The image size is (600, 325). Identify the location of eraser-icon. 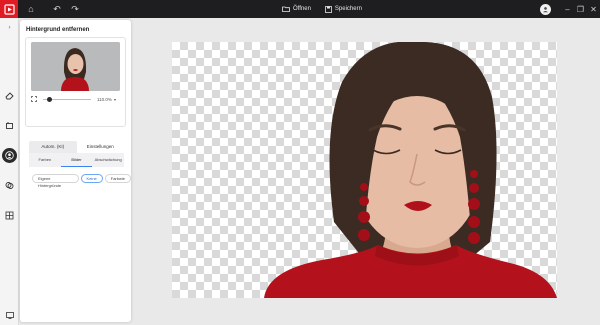
(9, 95).